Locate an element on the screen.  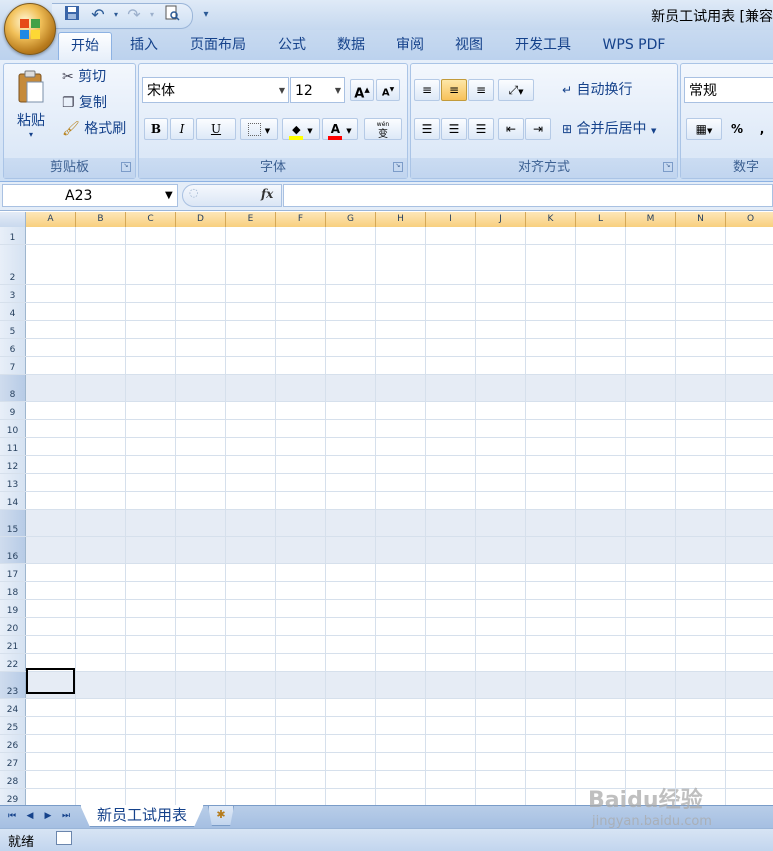
number-format-select: 常规 is located at coordinates (728, 90).